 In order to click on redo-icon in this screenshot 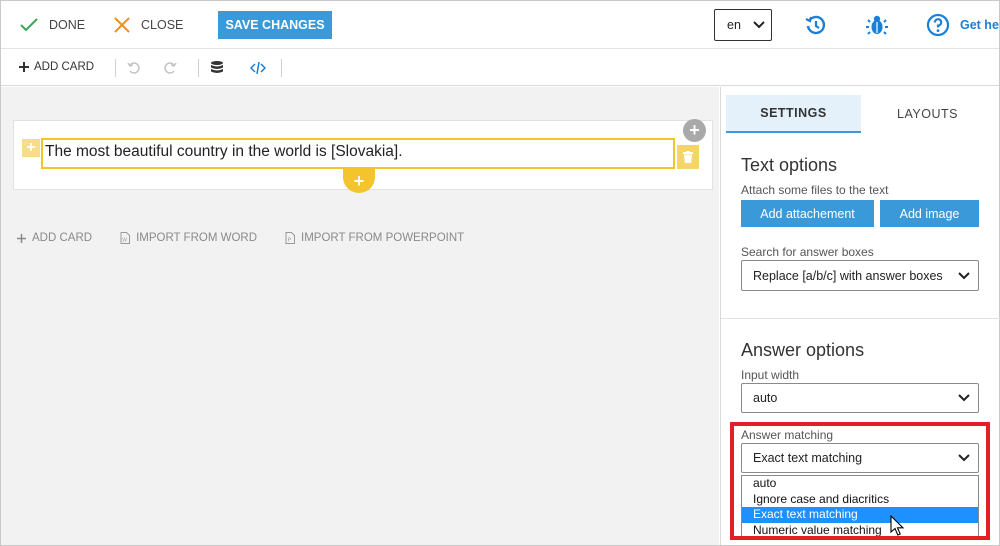, I will do `click(170, 68)`.